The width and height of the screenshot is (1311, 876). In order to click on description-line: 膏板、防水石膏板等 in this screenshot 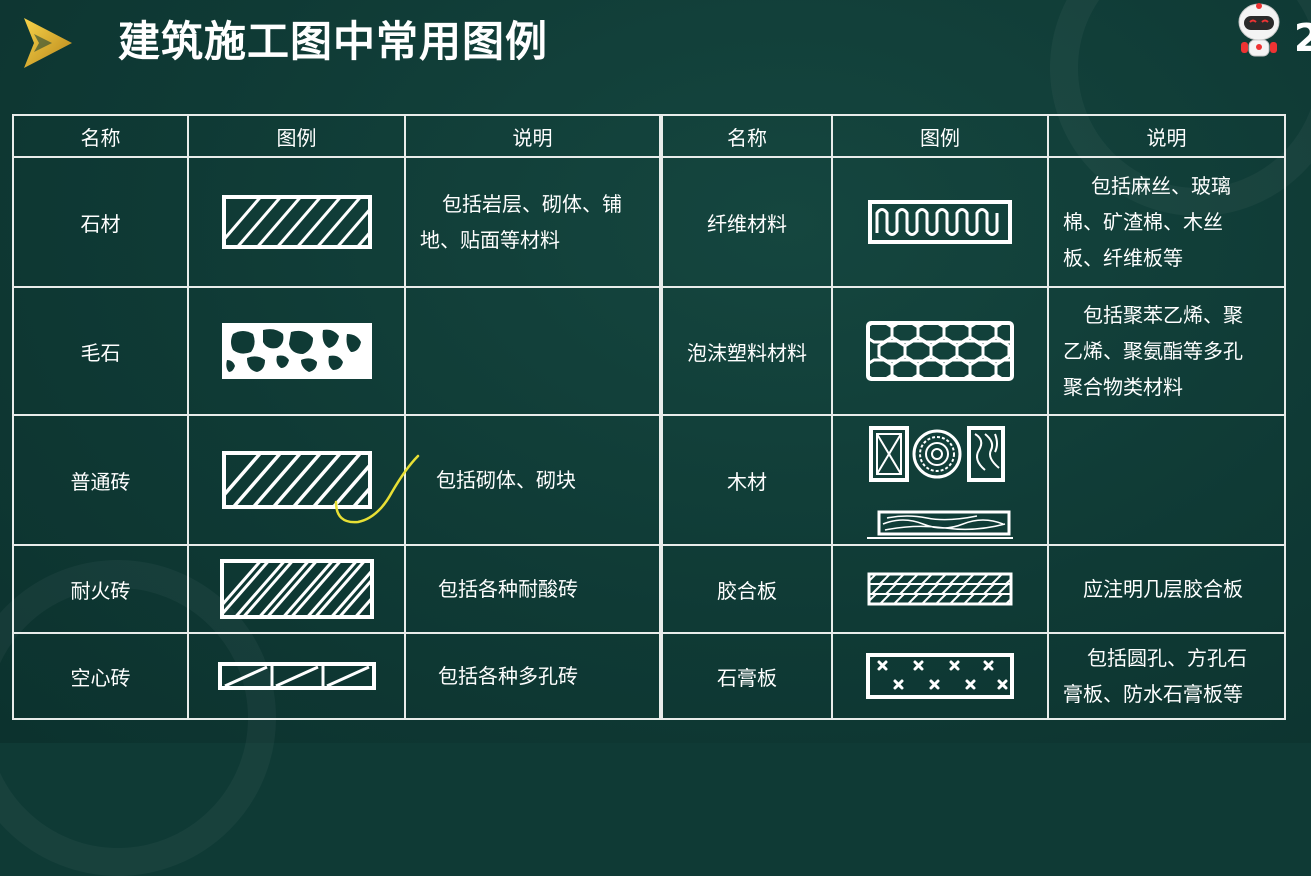, I will do `click(1153, 694)`.